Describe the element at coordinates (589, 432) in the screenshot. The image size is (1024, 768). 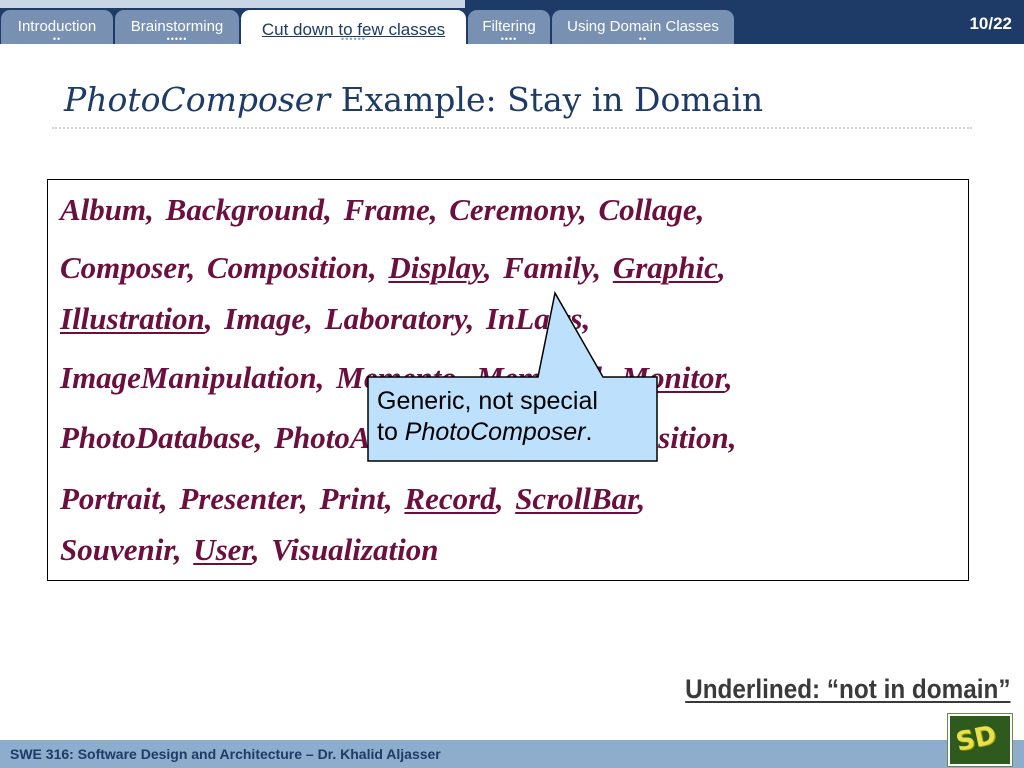
I see `callout-suffix: .` at that location.